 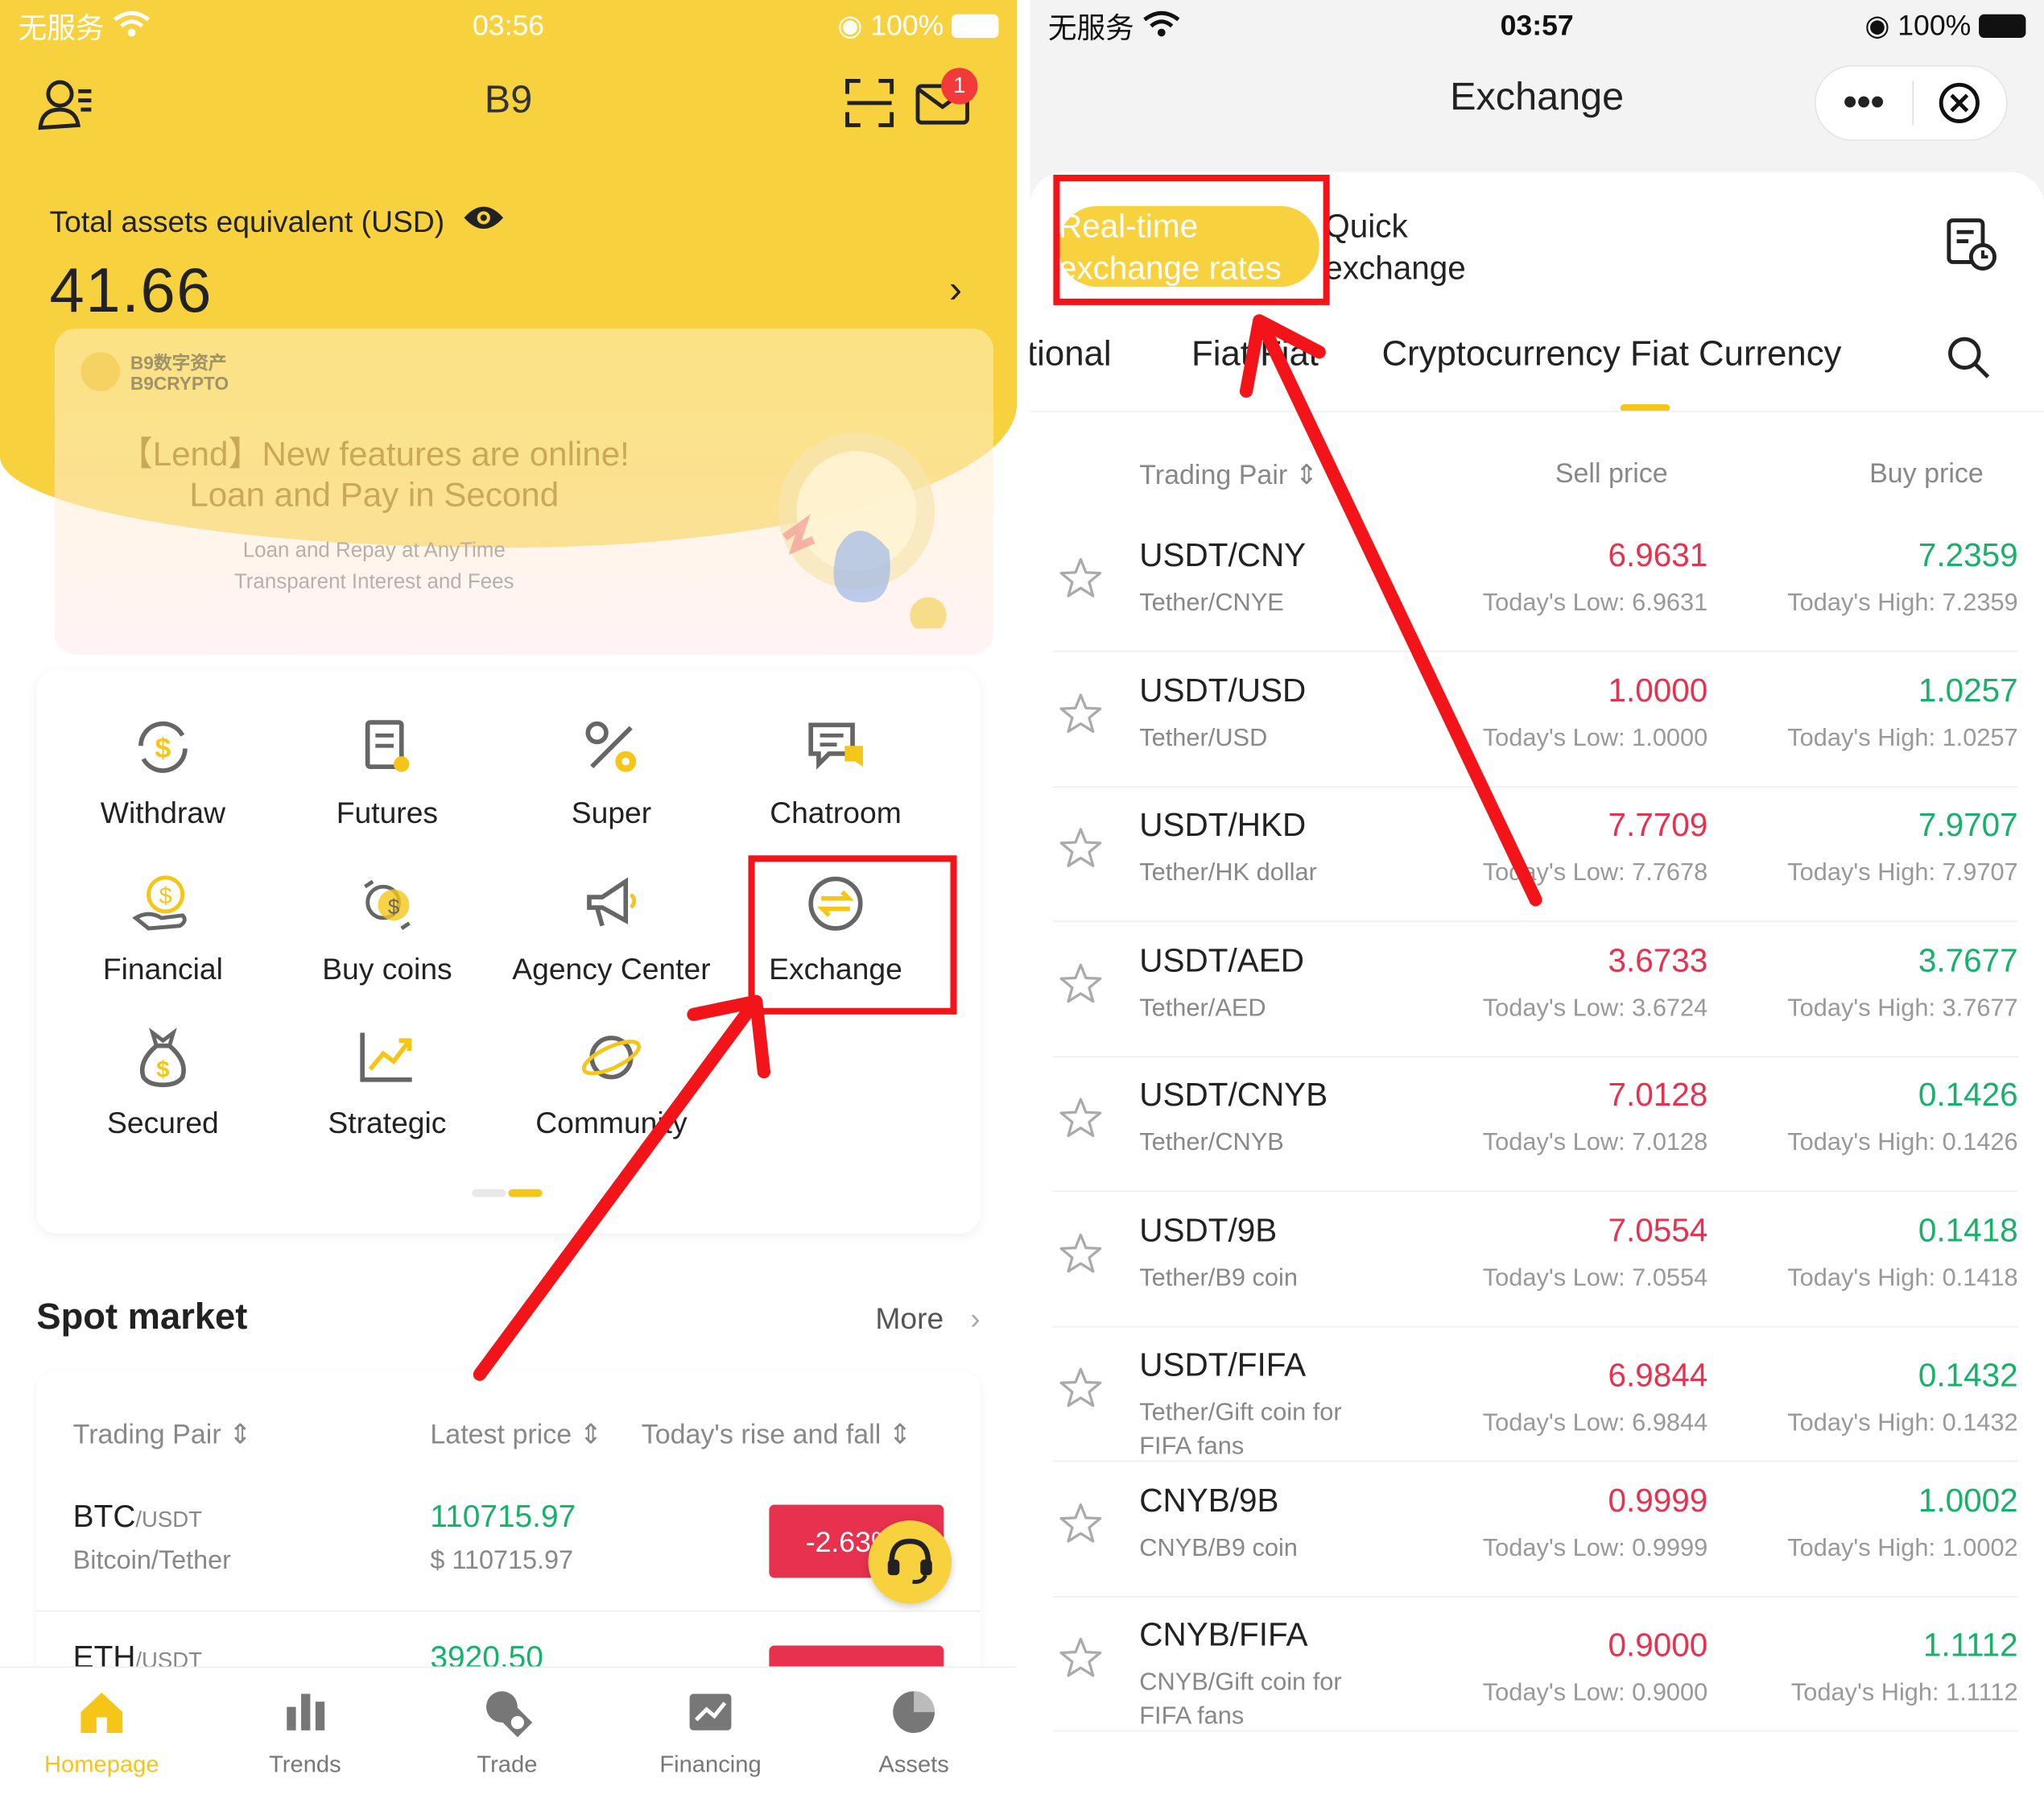 What do you see at coordinates (1390, 611) in the screenshot?
I see `annotation-arrow-to-realtime` at bounding box center [1390, 611].